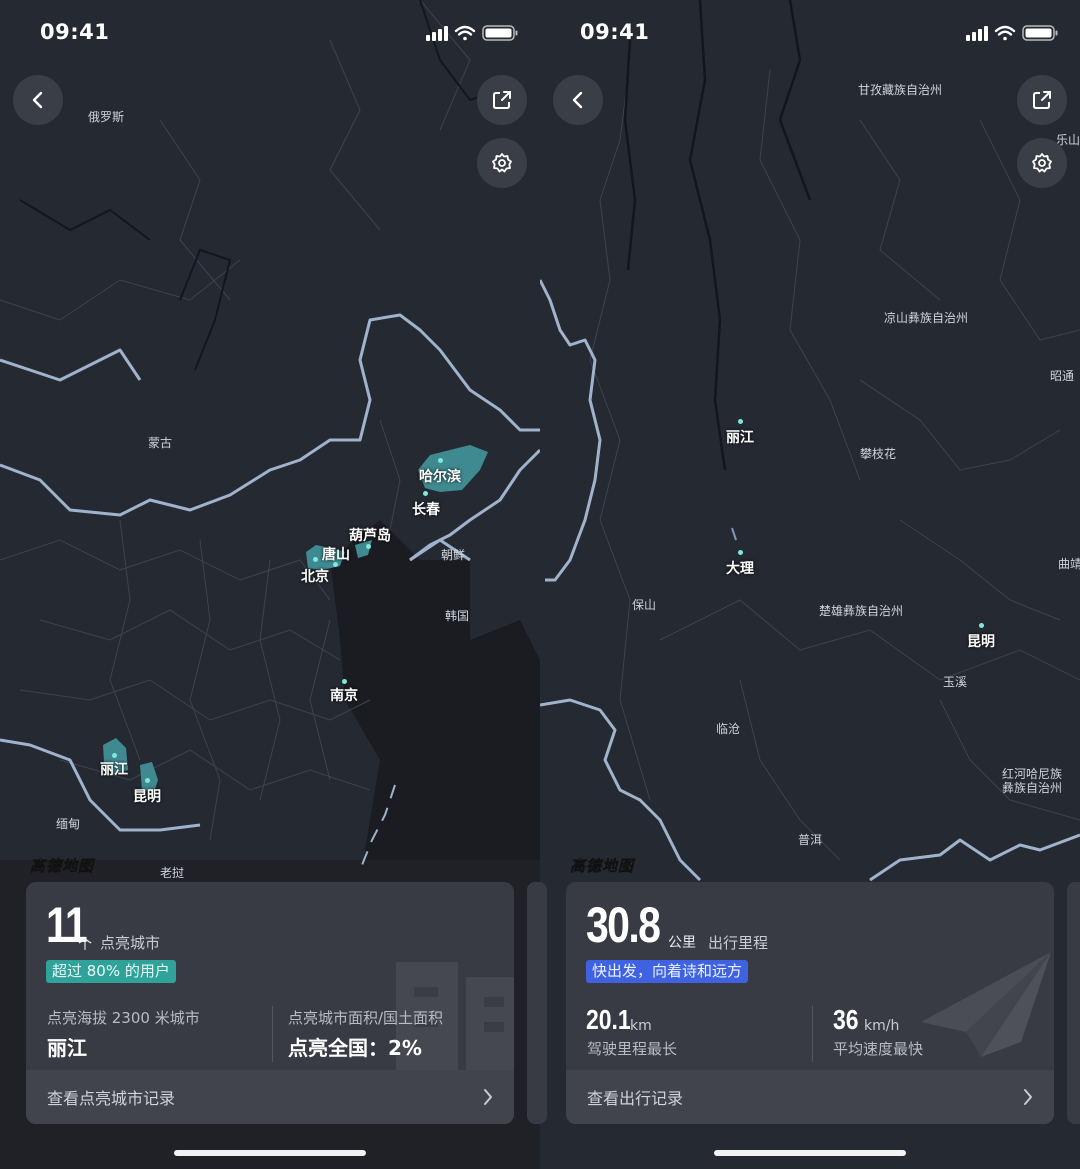  I want to click on map-label-liangshan: 凉山彝族自治州, so click(926, 318).